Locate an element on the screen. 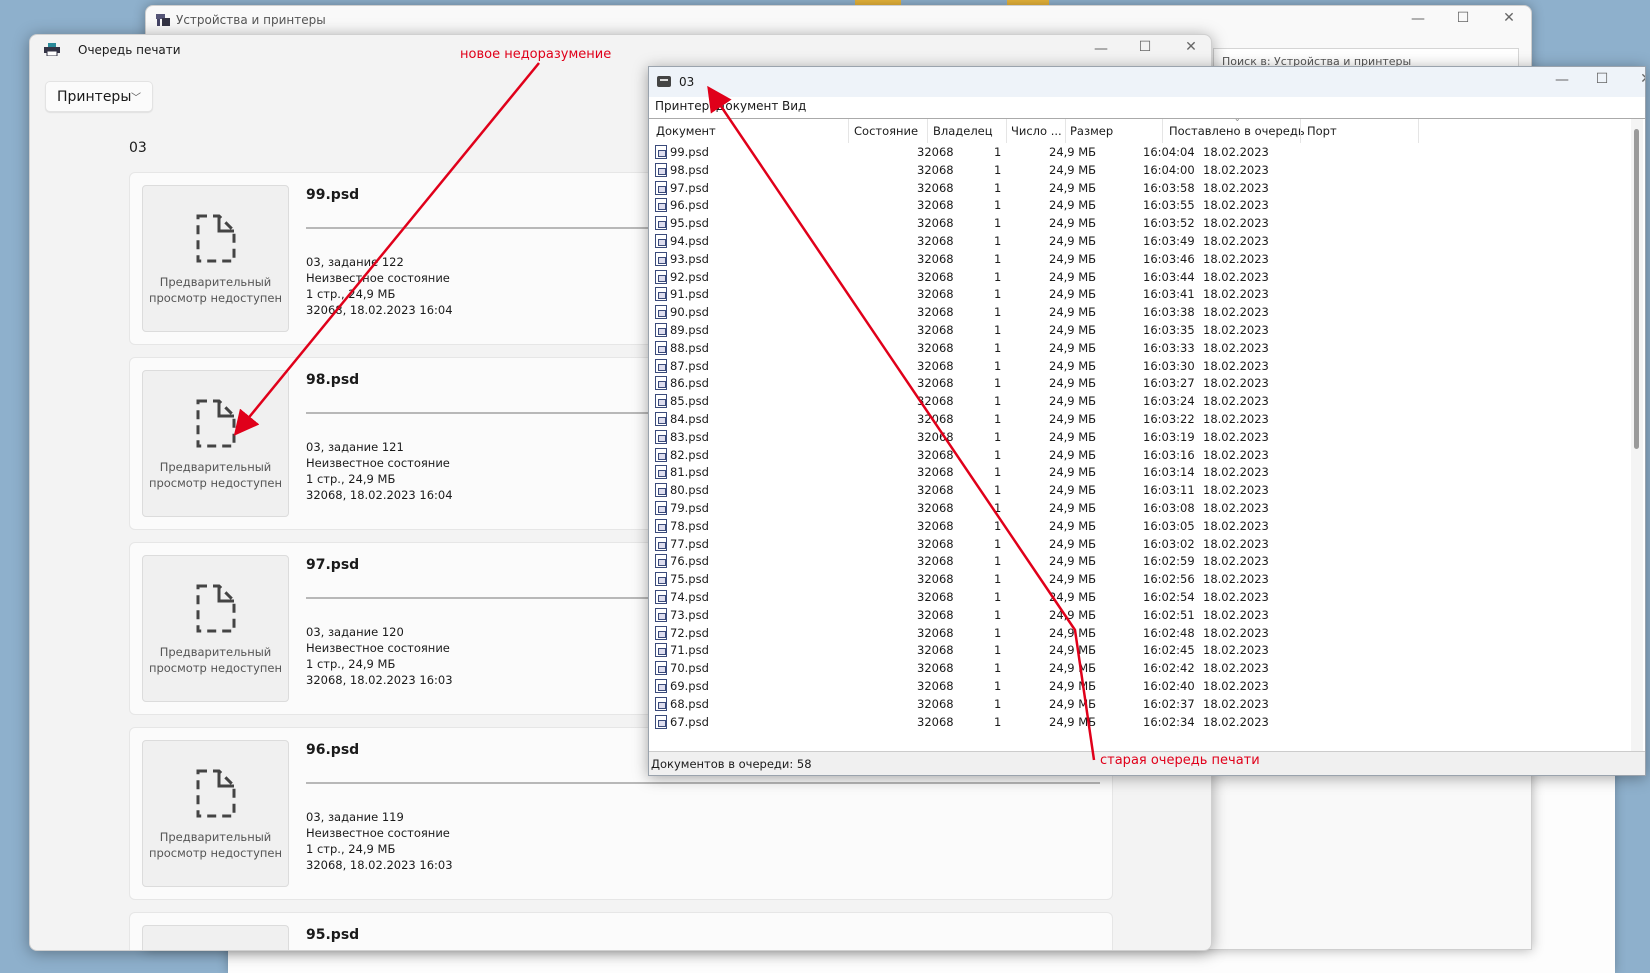 The height and width of the screenshot is (973, 1650). column-size: Размер is located at coordinates (1091, 131).